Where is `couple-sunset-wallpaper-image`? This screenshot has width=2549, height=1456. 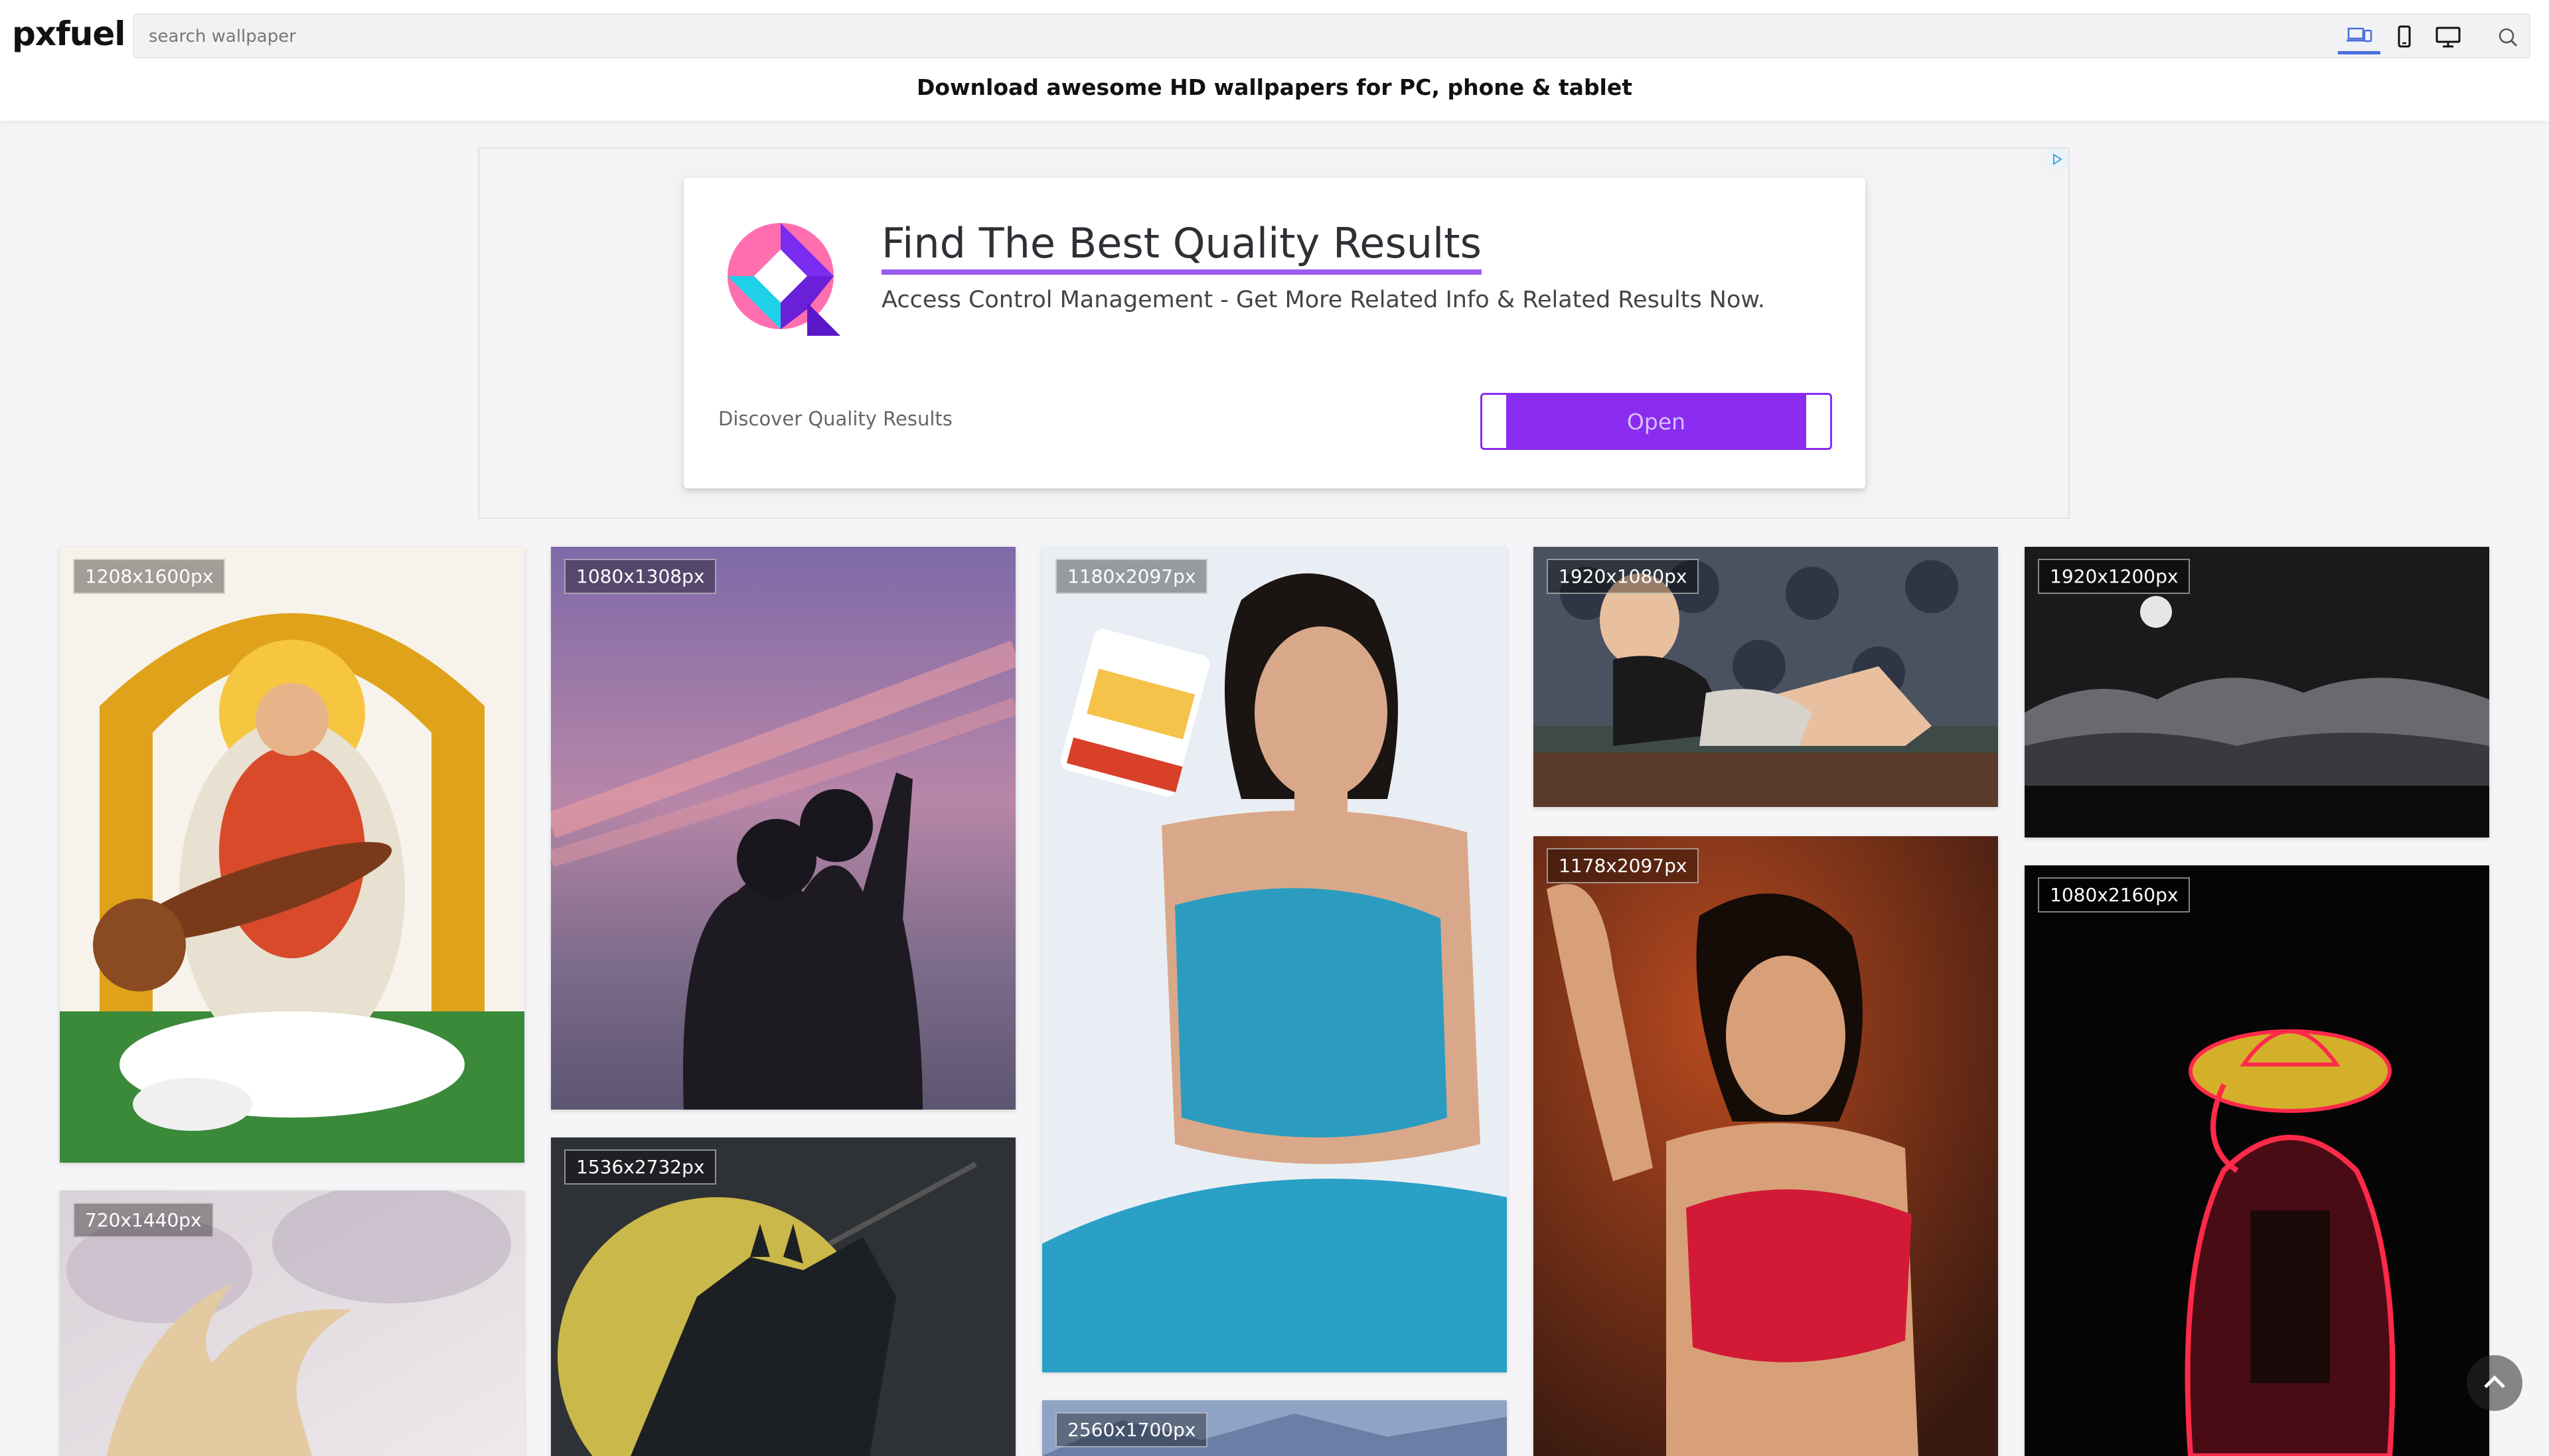 couple-sunset-wallpaper-image is located at coordinates (783, 828).